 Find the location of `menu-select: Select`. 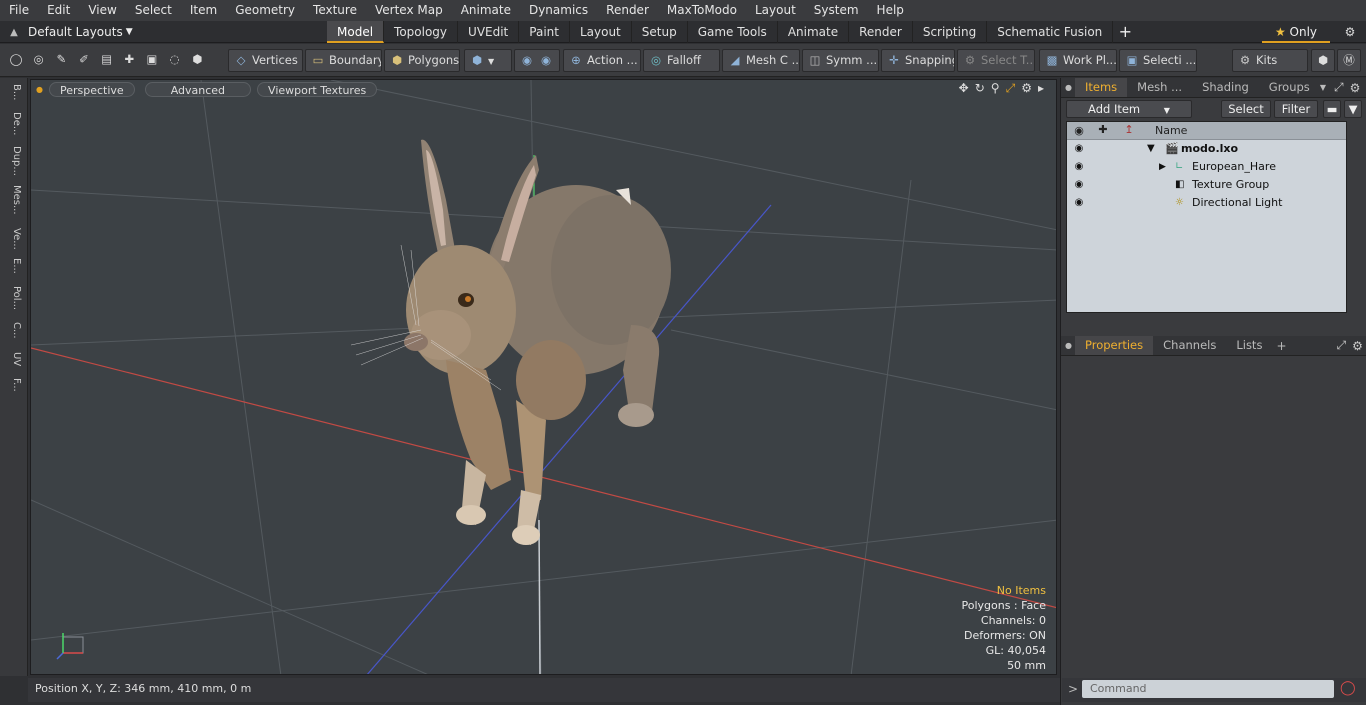

menu-select: Select is located at coordinates (153, 10).